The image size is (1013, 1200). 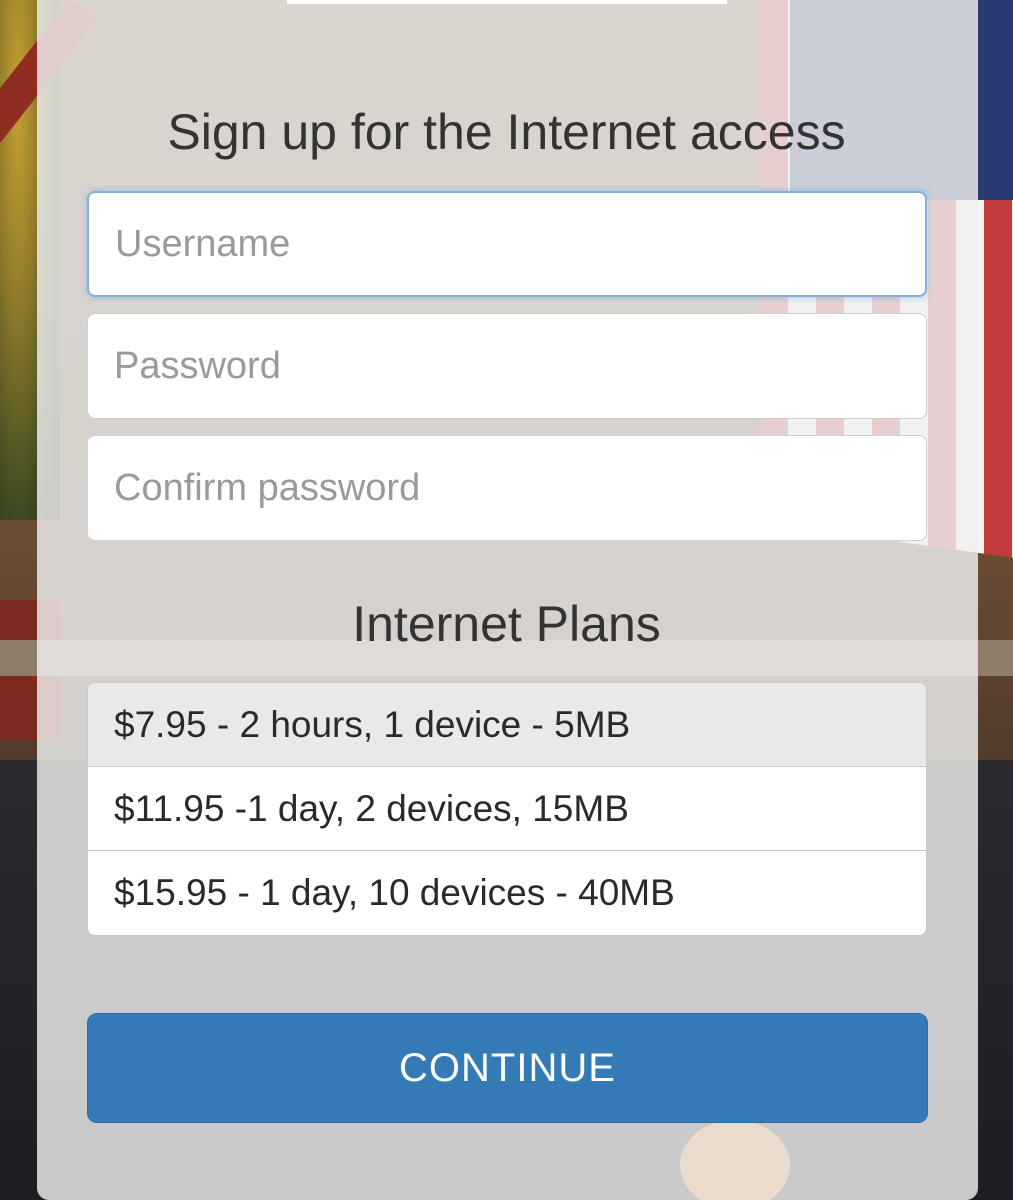 I want to click on plan-option: $11.95 -1 day, 2 devices, 15MB, so click(x=507, y=809).